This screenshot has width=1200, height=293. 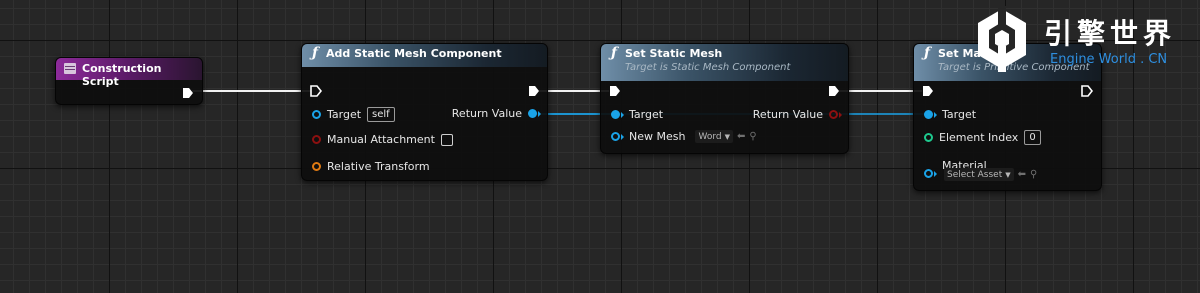 What do you see at coordinates (316, 166) in the screenshot?
I see `relative-transform-pin` at bounding box center [316, 166].